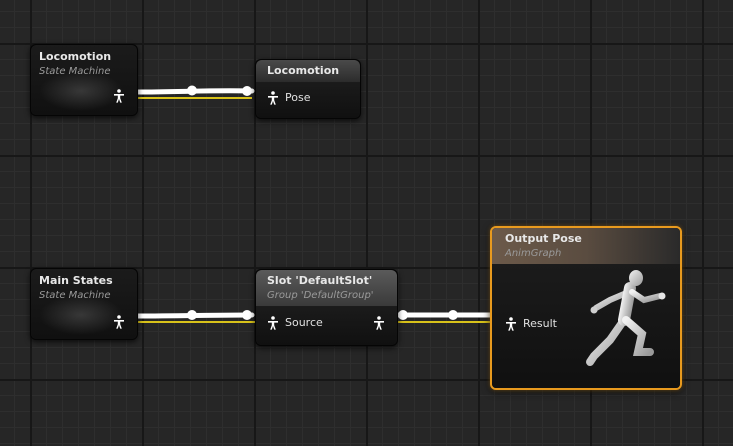 The image size is (733, 446). What do you see at coordinates (308, 89) in the screenshot?
I see `locomotion-node: Locomotion Pose` at bounding box center [308, 89].